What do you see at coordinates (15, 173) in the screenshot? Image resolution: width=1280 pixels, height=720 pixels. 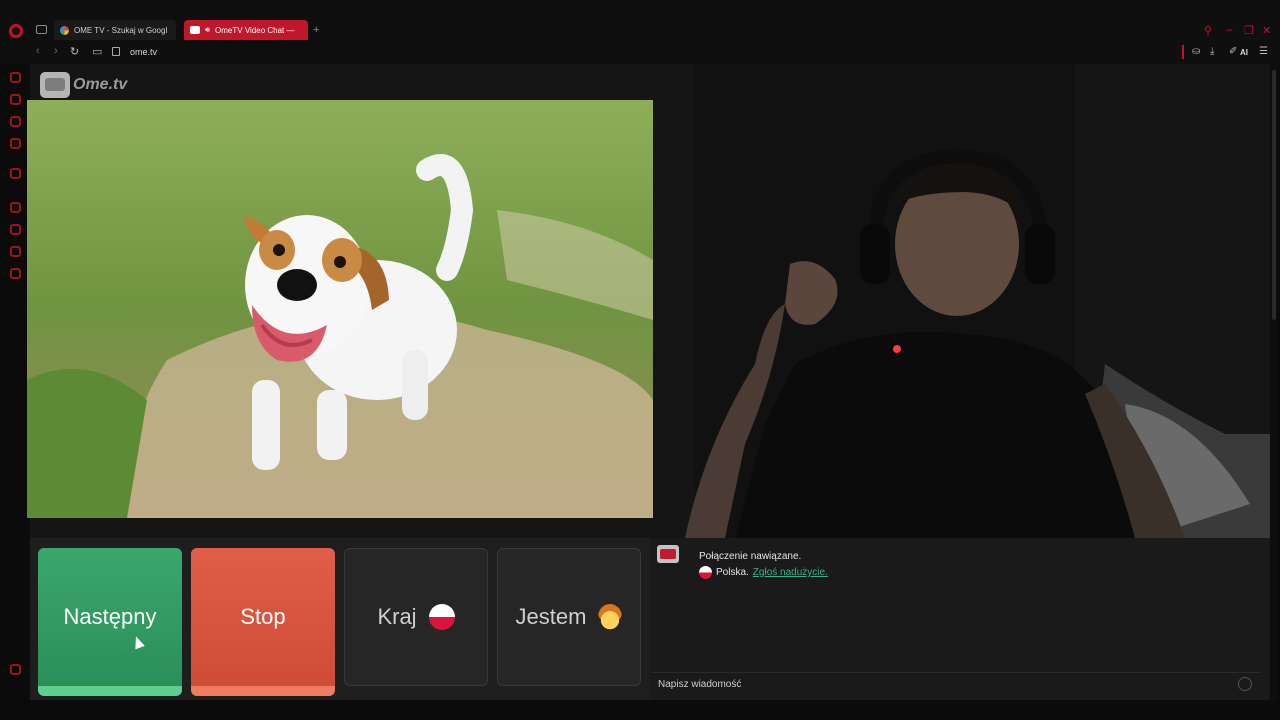 I see `player-icon` at bounding box center [15, 173].